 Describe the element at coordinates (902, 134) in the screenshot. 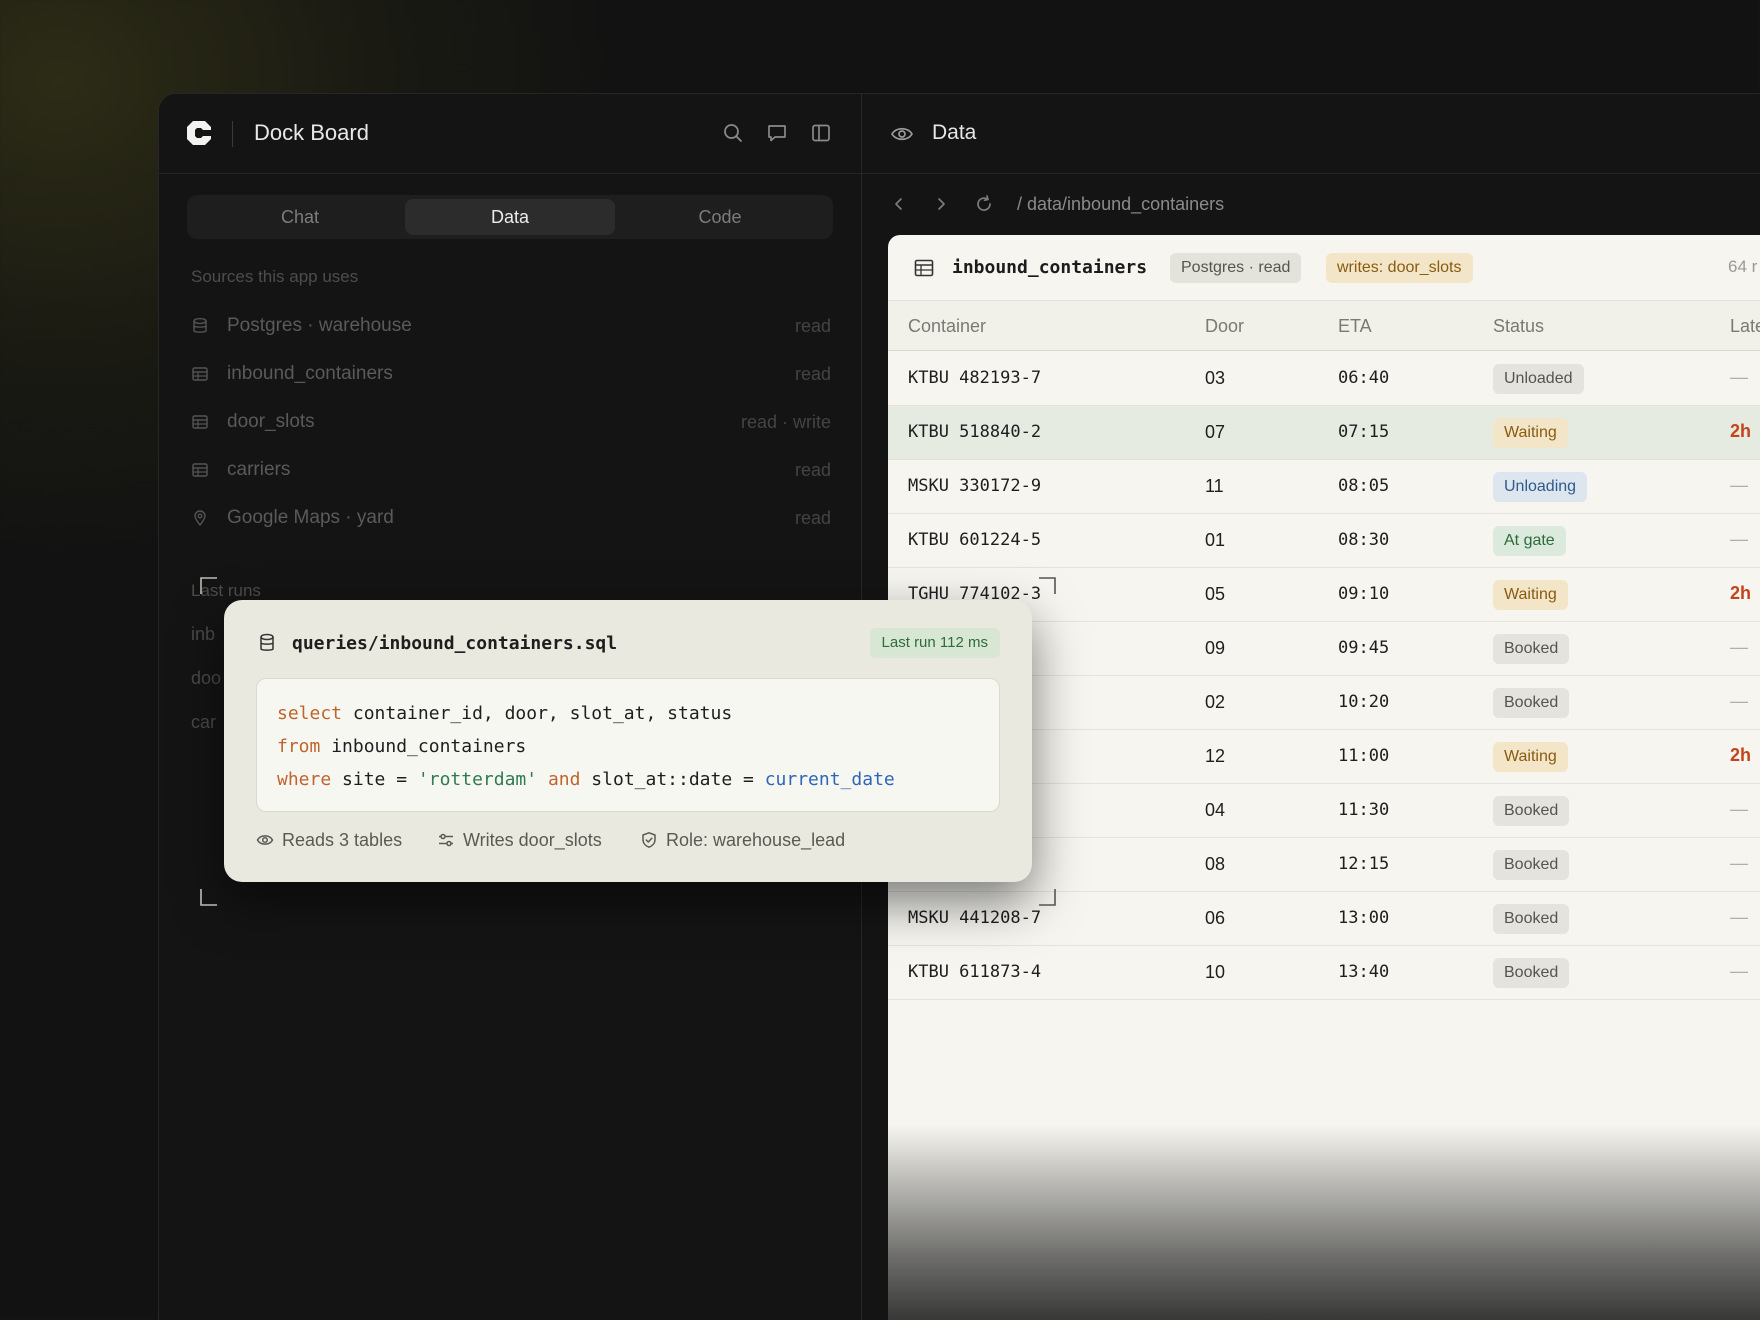

I see `eye-icon` at that location.